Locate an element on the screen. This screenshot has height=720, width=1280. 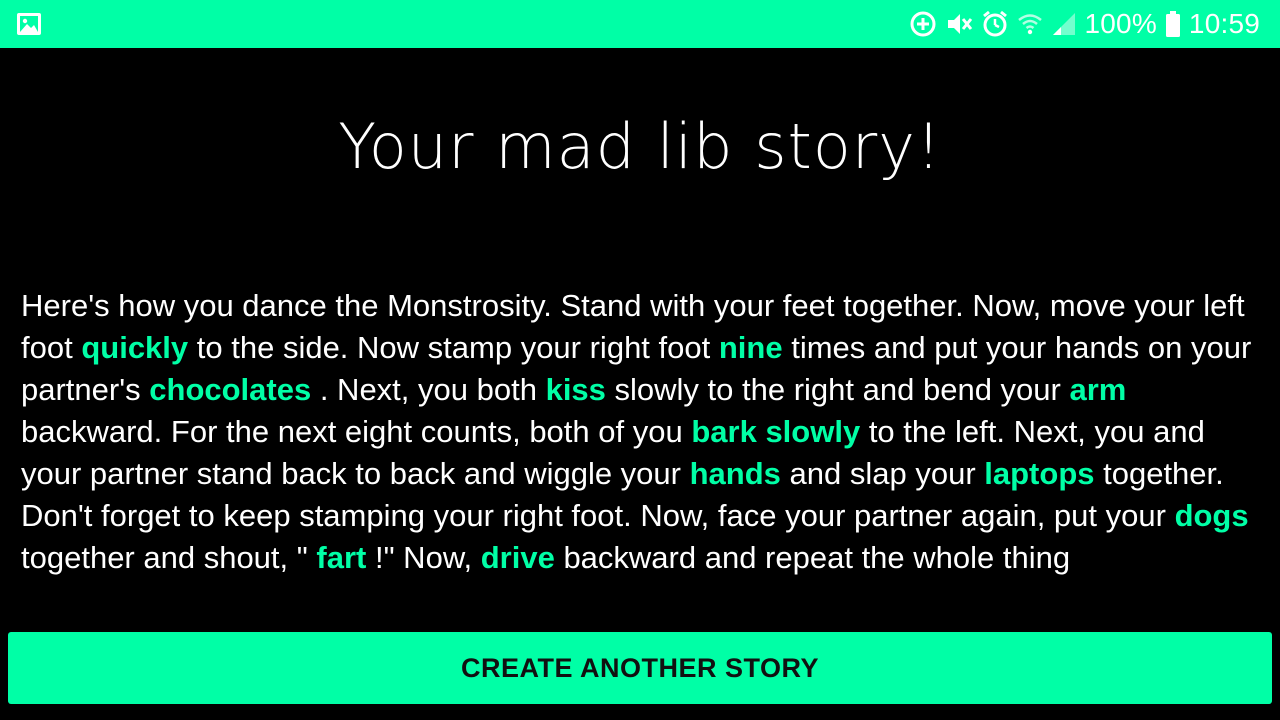
data-saver-icon is located at coordinates (923, 24).